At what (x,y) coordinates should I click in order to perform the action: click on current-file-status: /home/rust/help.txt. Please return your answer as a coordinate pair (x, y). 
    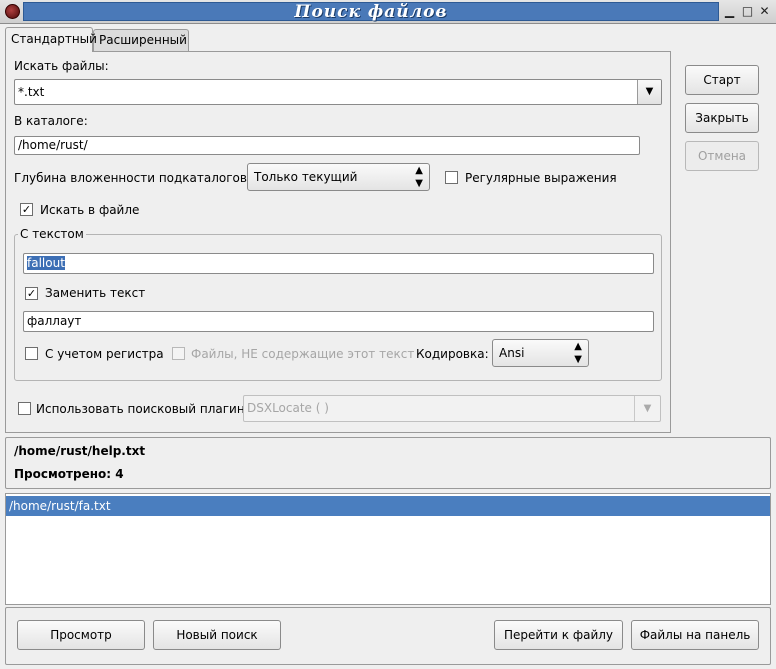
    Looking at the image, I should click on (80, 451).